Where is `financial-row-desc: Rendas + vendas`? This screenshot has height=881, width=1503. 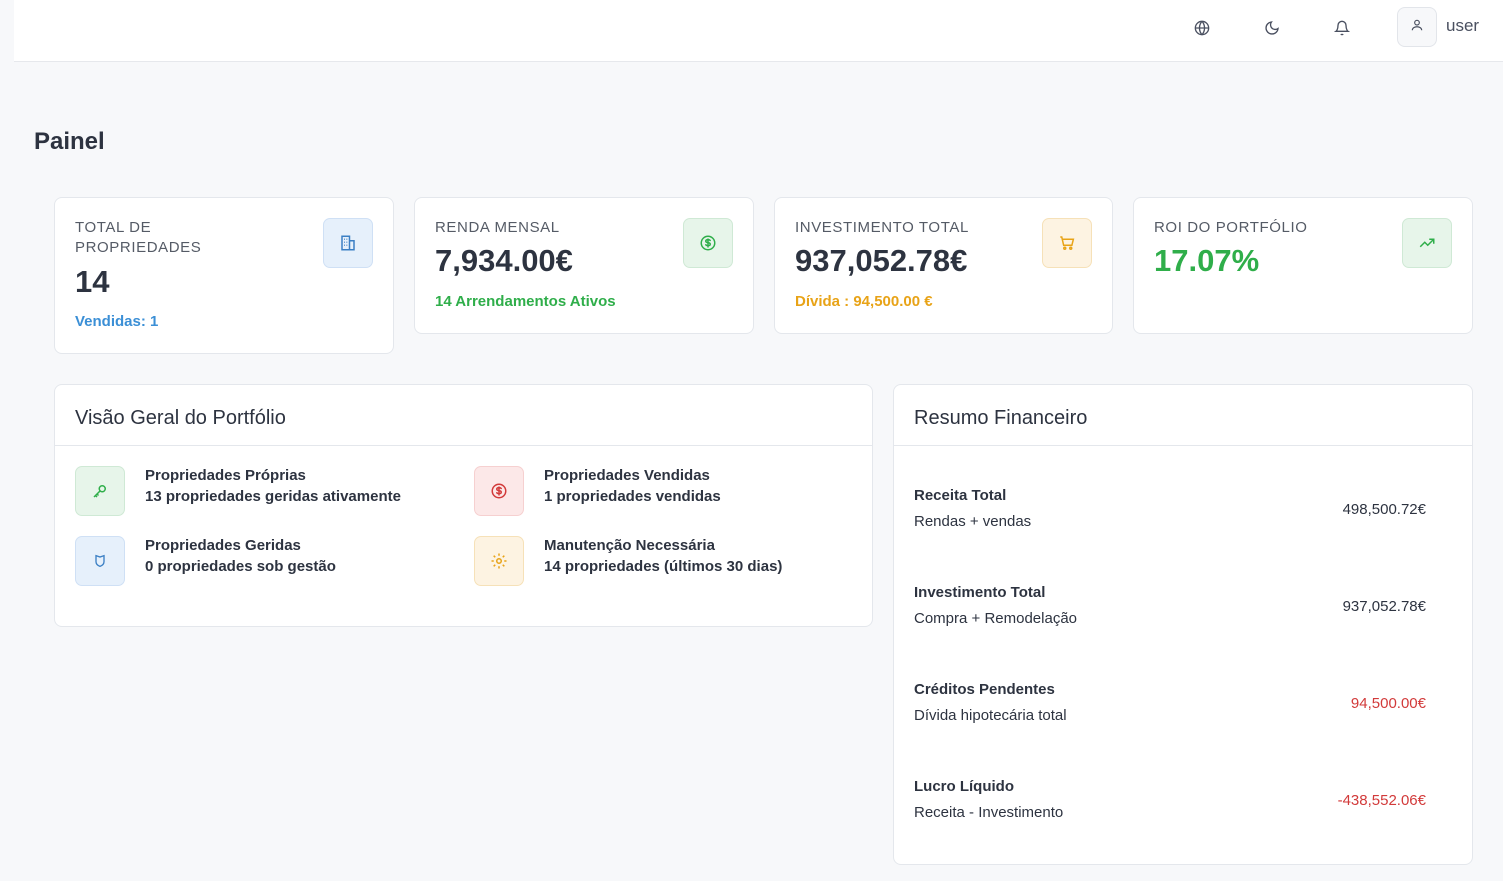
financial-row-desc: Rendas + vendas is located at coordinates (973, 521).